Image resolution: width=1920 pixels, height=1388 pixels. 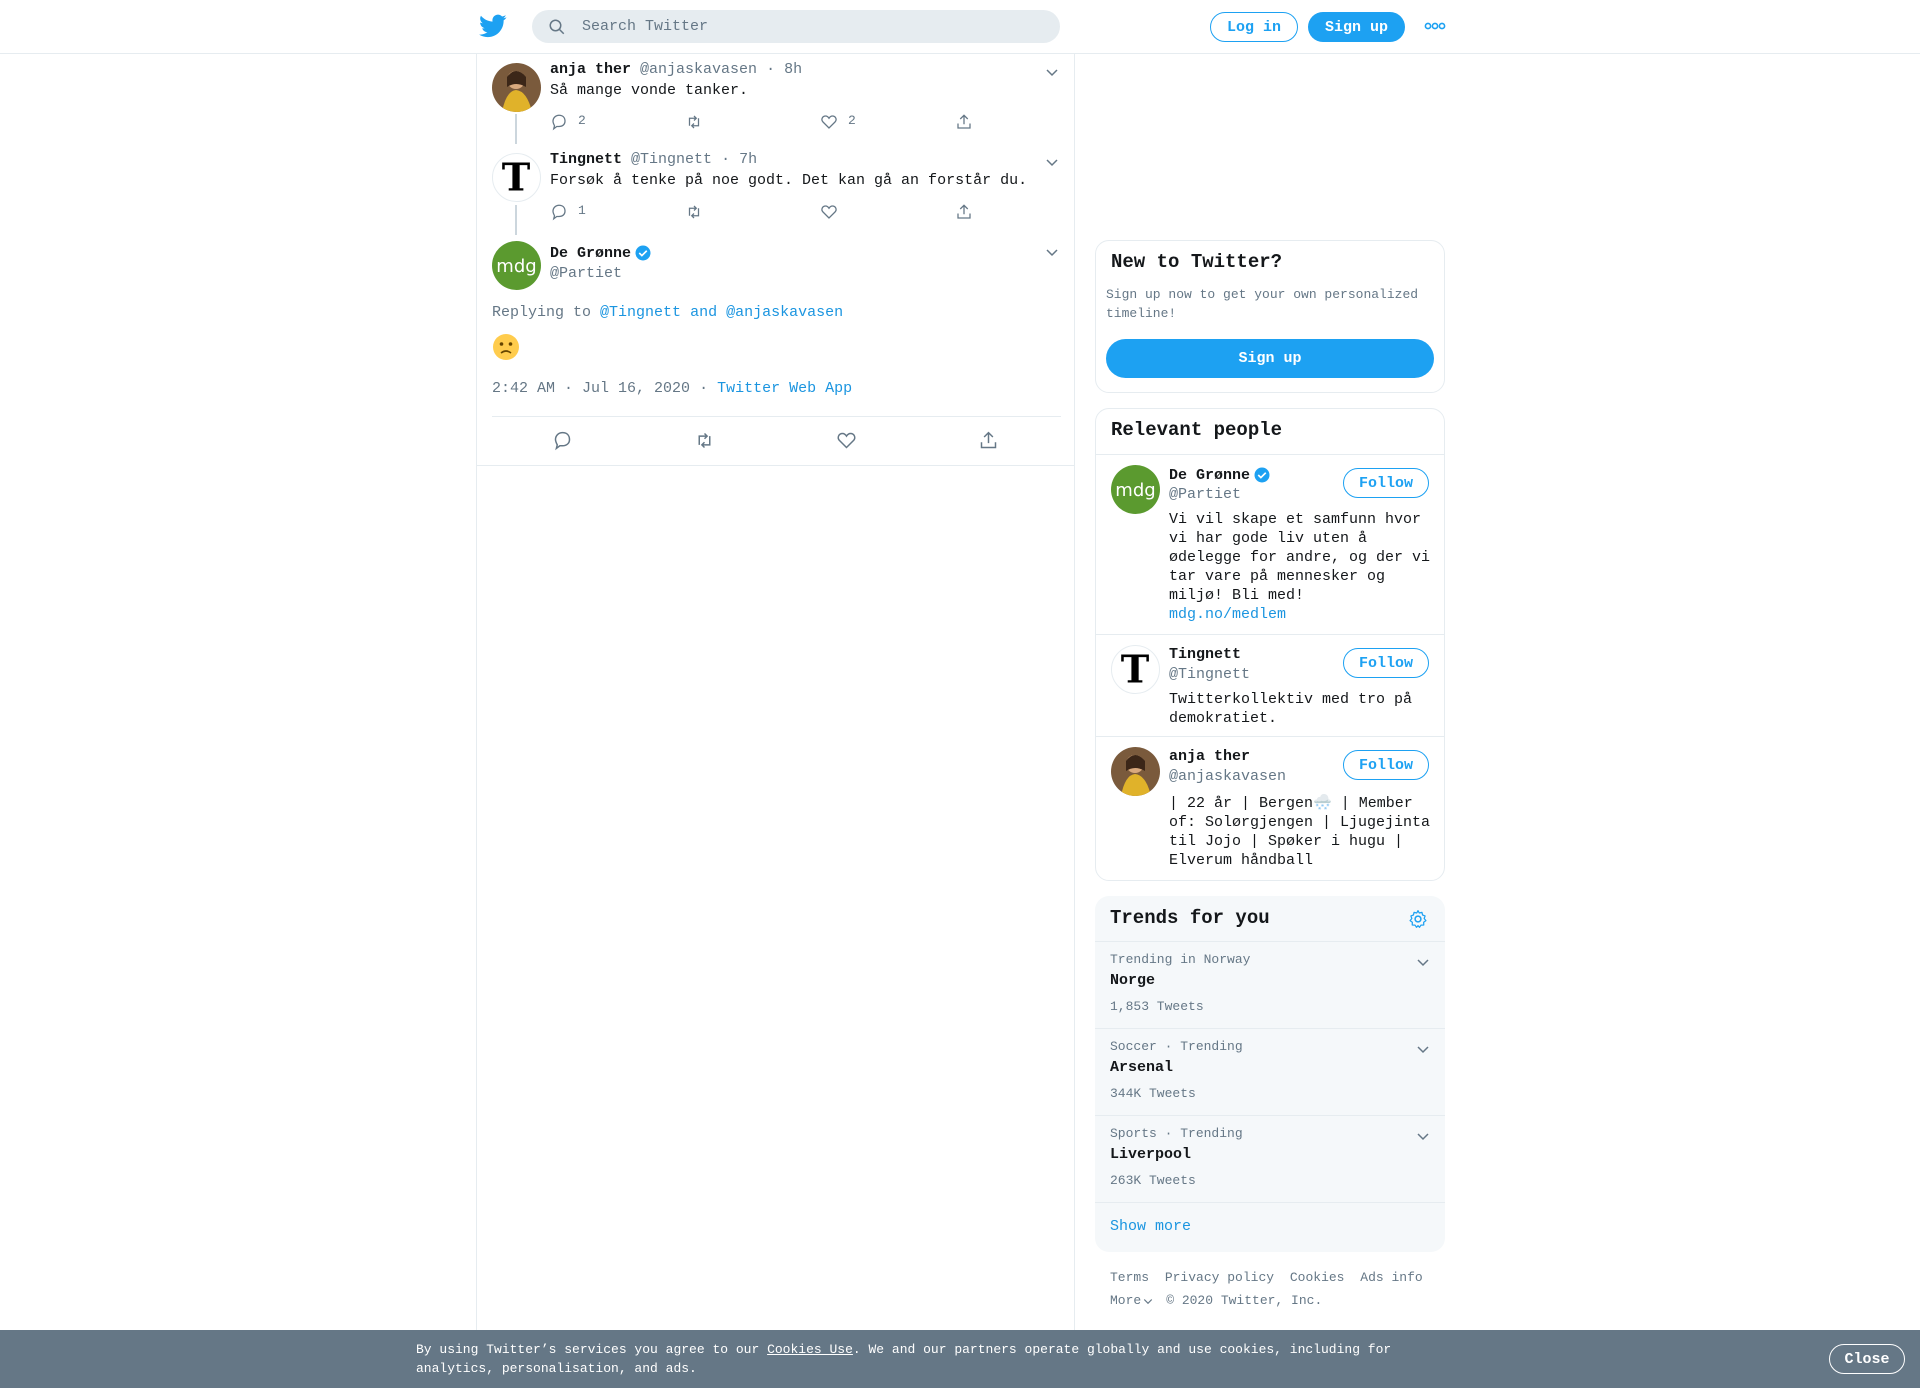 What do you see at coordinates (640, 312) in the screenshot?
I see `mention-link: @Tingnett` at bounding box center [640, 312].